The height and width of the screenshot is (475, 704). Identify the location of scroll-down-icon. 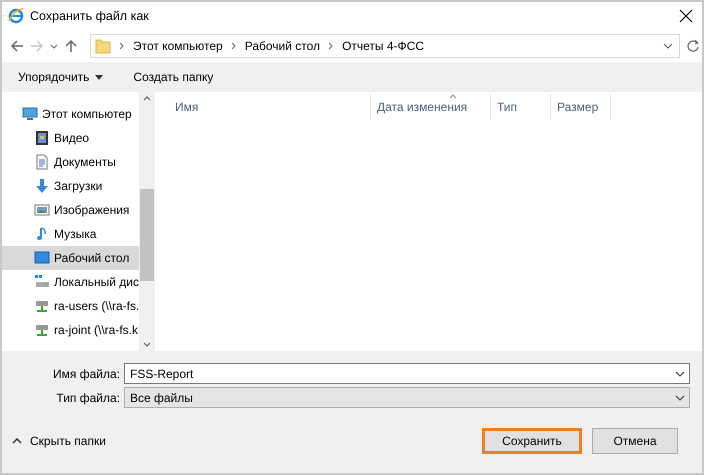
(147, 344).